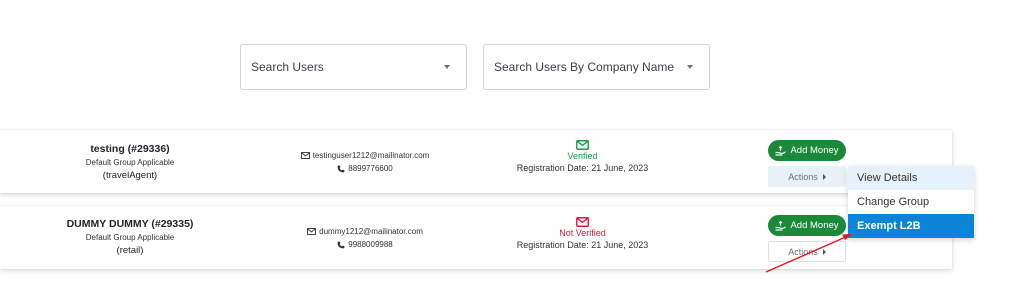  Describe the element at coordinates (371, 155) in the screenshot. I see `user-email: testinguser1212@mailinator.com` at that location.